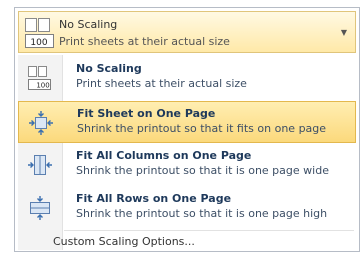 The image size is (364, 256). I want to click on fit-rows-icon, so click(40, 208).